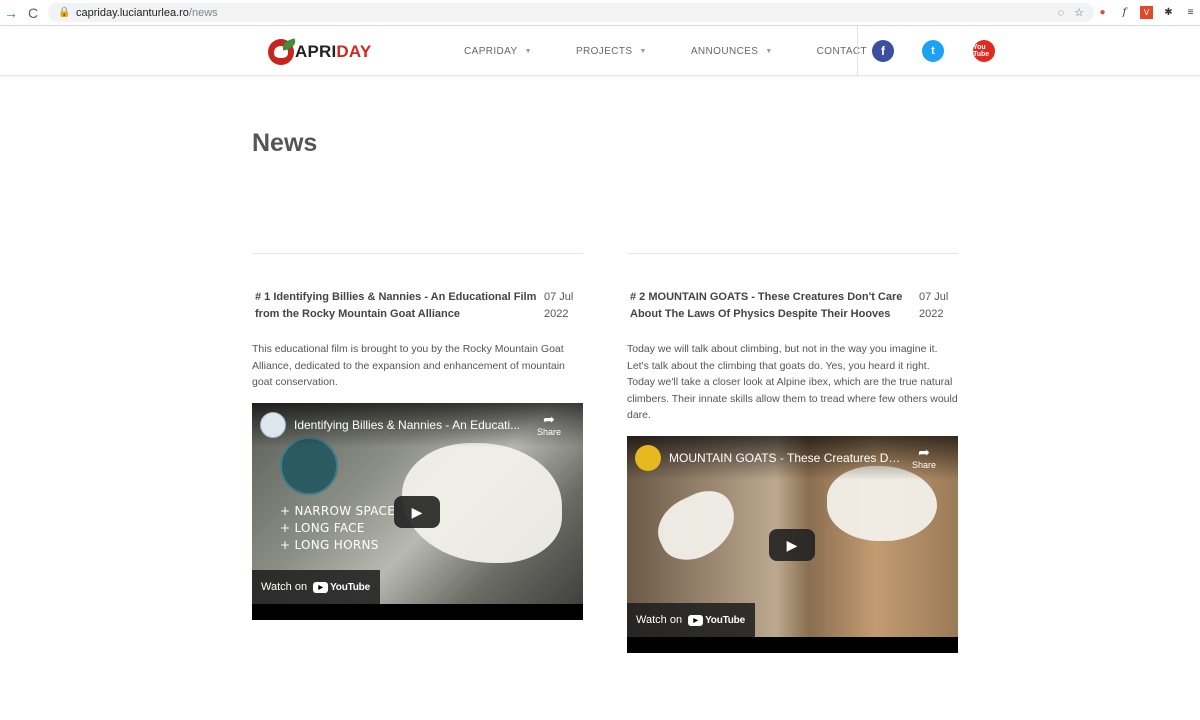 This screenshot has height=720, width=1200. Describe the element at coordinates (1124, 12) in the screenshot. I see `font-extension-icon: f` at that location.